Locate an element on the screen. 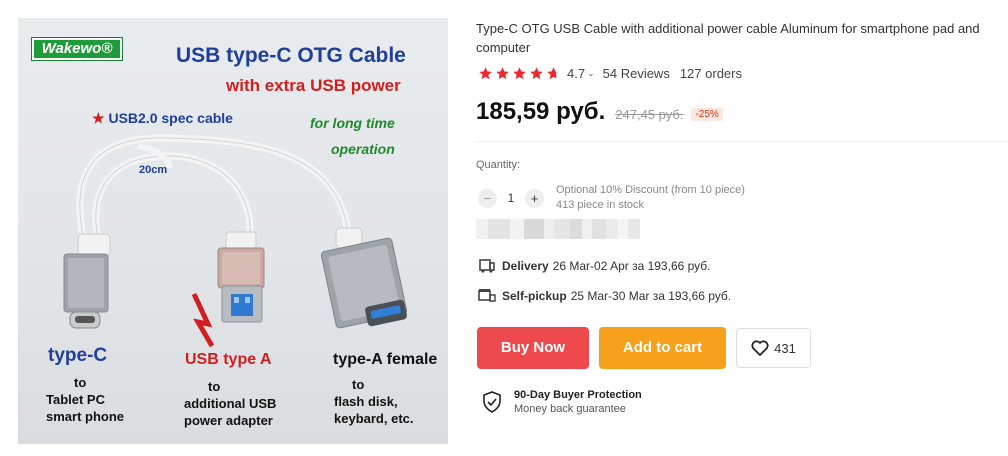 Image resolution: width=1008 pixels, height=456 pixels. blurred-sku-selector is located at coordinates (558, 229).